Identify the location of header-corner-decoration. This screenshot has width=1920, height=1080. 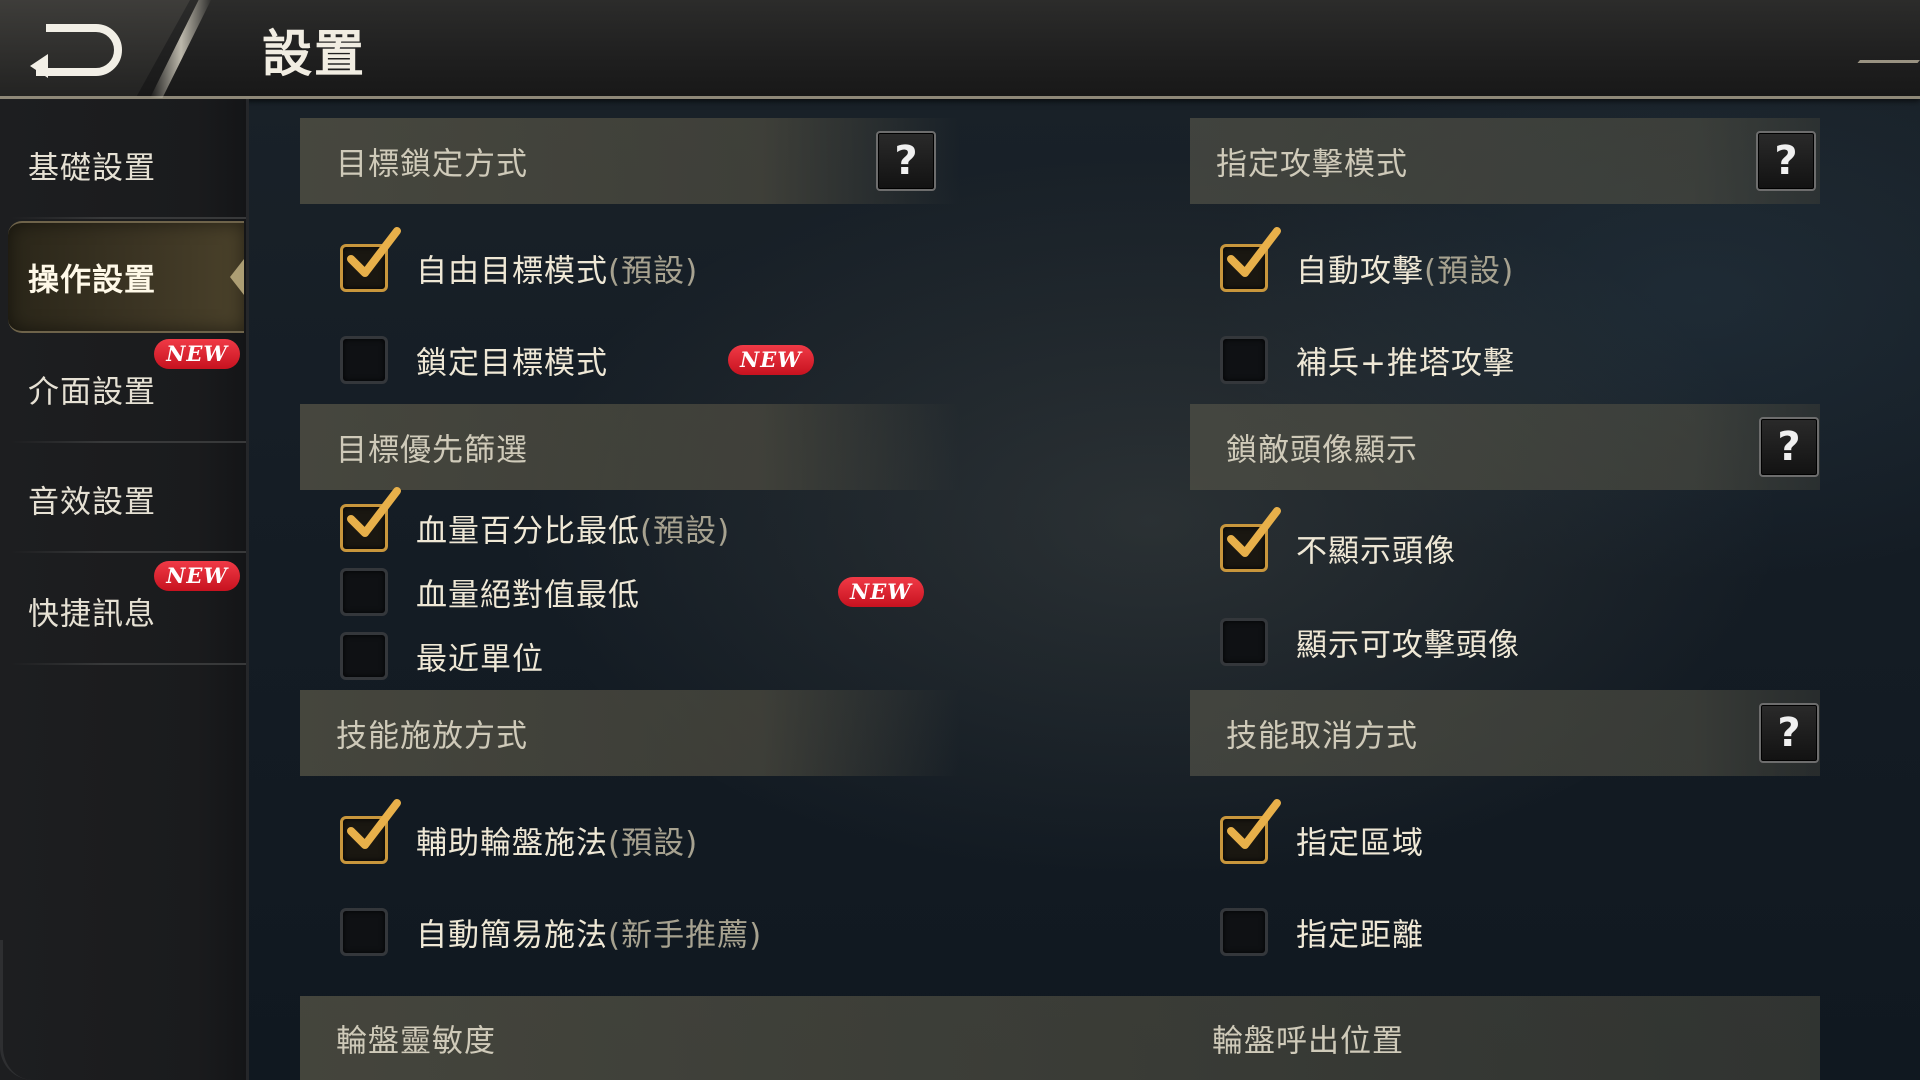
(1873, 79).